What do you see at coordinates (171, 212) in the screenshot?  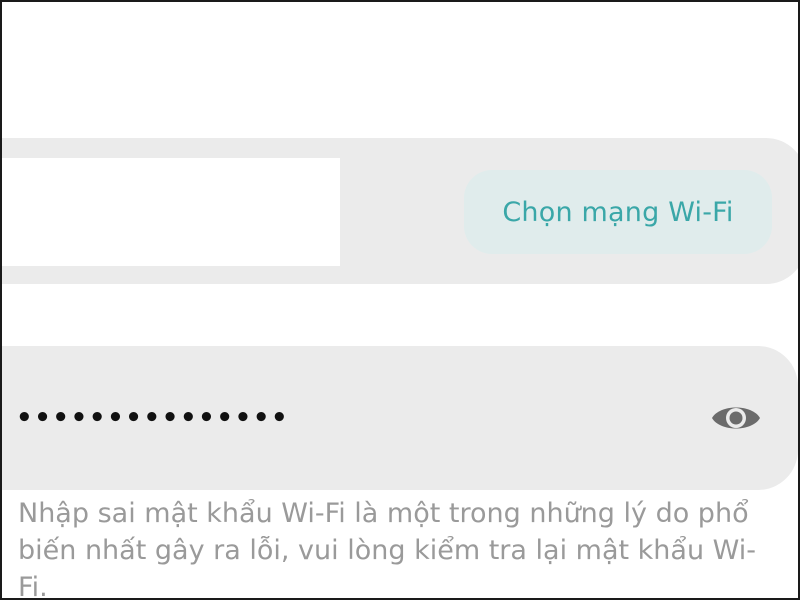 I see `network-name-field` at bounding box center [171, 212].